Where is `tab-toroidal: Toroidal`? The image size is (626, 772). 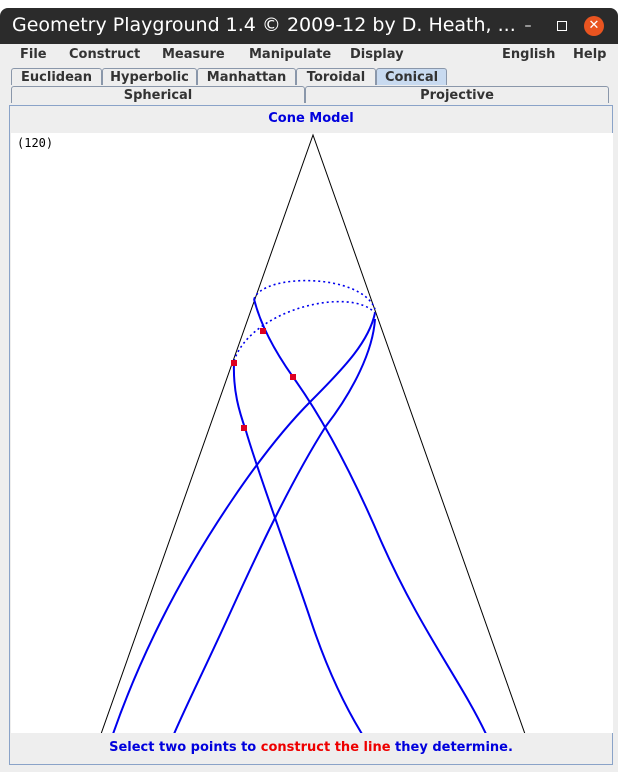 tab-toroidal: Toroidal is located at coordinates (336, 76).